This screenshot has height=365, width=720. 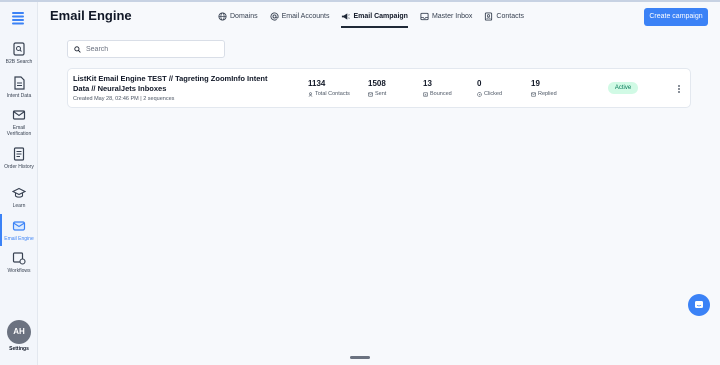 What do you see at coordinates (623, 88) in the screenshot?
I see `status-badge: Active` at bounding box center [623, 88].